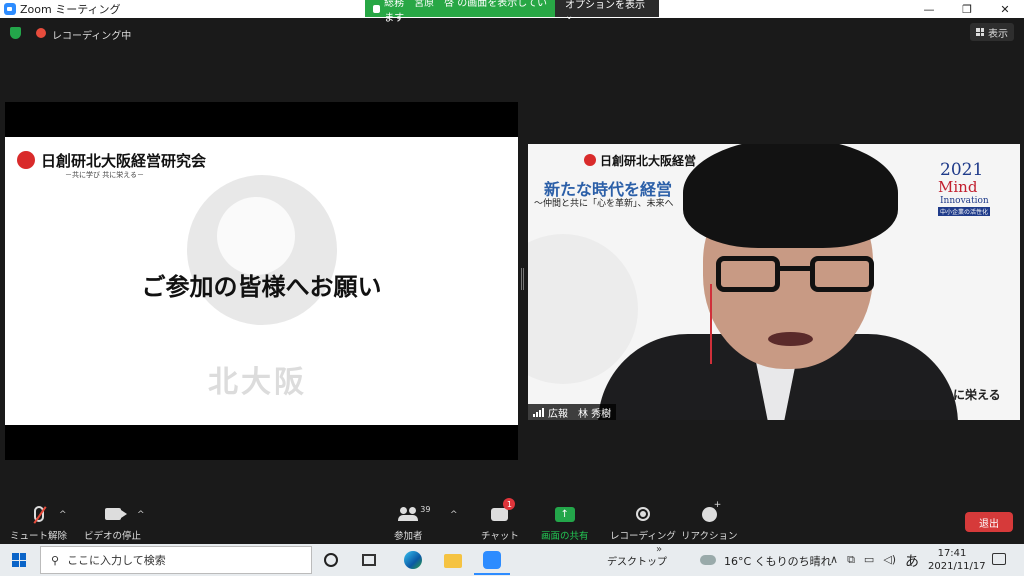 The width and height of the screenshot is (1024, 576). Describe the element at coordinates (957, 566) in the screenshot. I see `clock-date: 2021/11/17` at that location.